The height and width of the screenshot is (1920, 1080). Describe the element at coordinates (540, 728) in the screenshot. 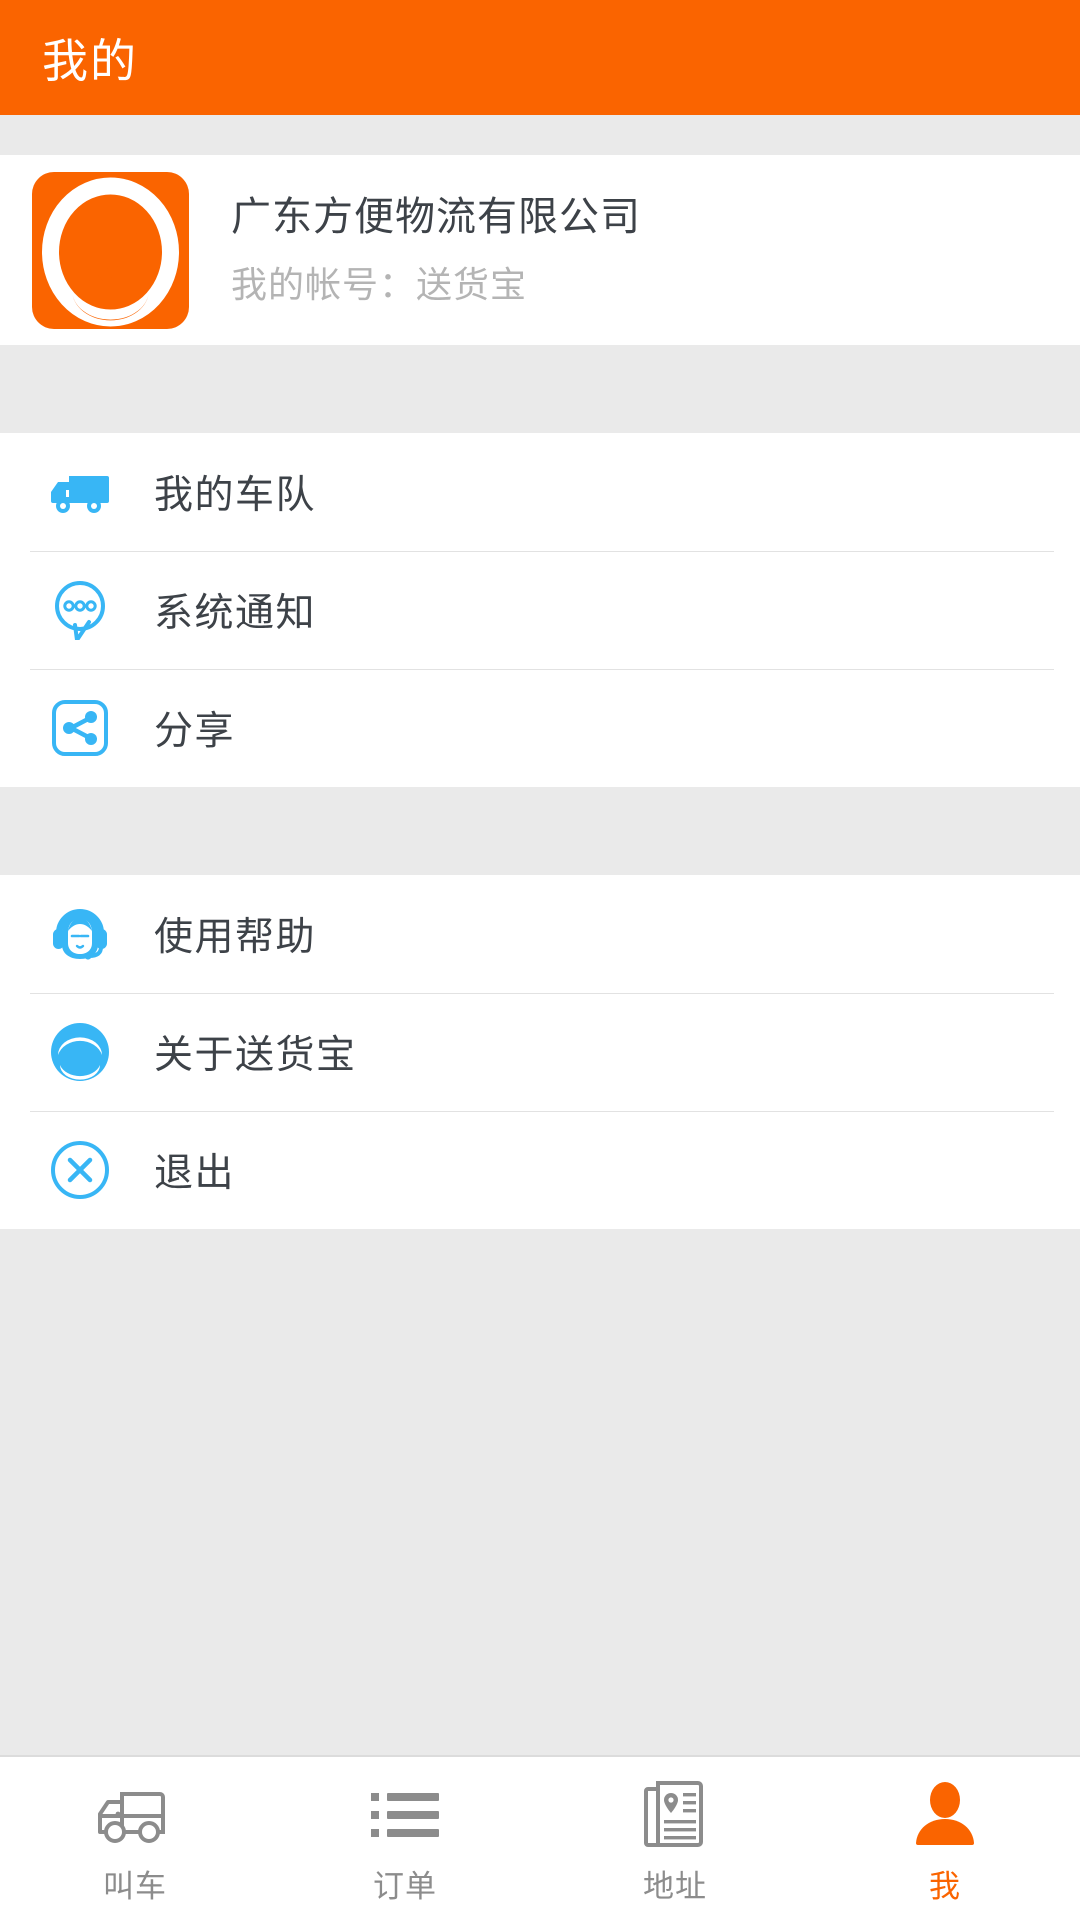

I see `menu-item-share: 分享` at that location.